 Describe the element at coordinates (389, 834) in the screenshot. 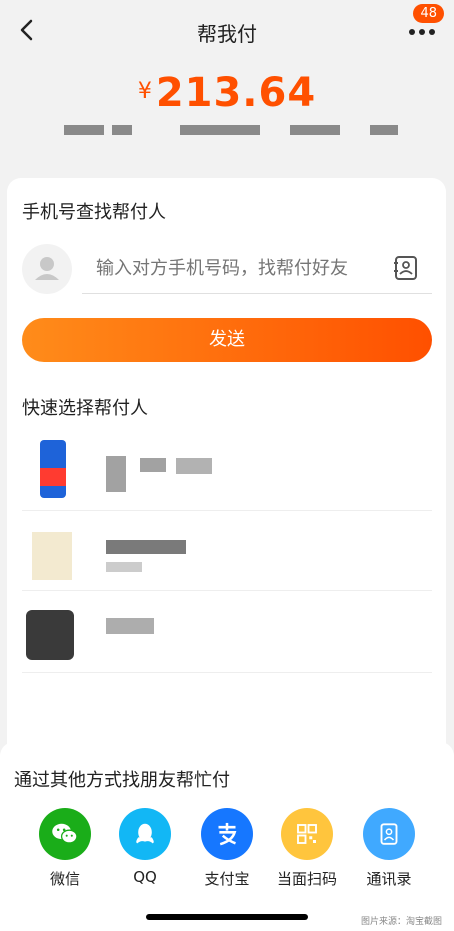

I see `contacts-icon` at that location.